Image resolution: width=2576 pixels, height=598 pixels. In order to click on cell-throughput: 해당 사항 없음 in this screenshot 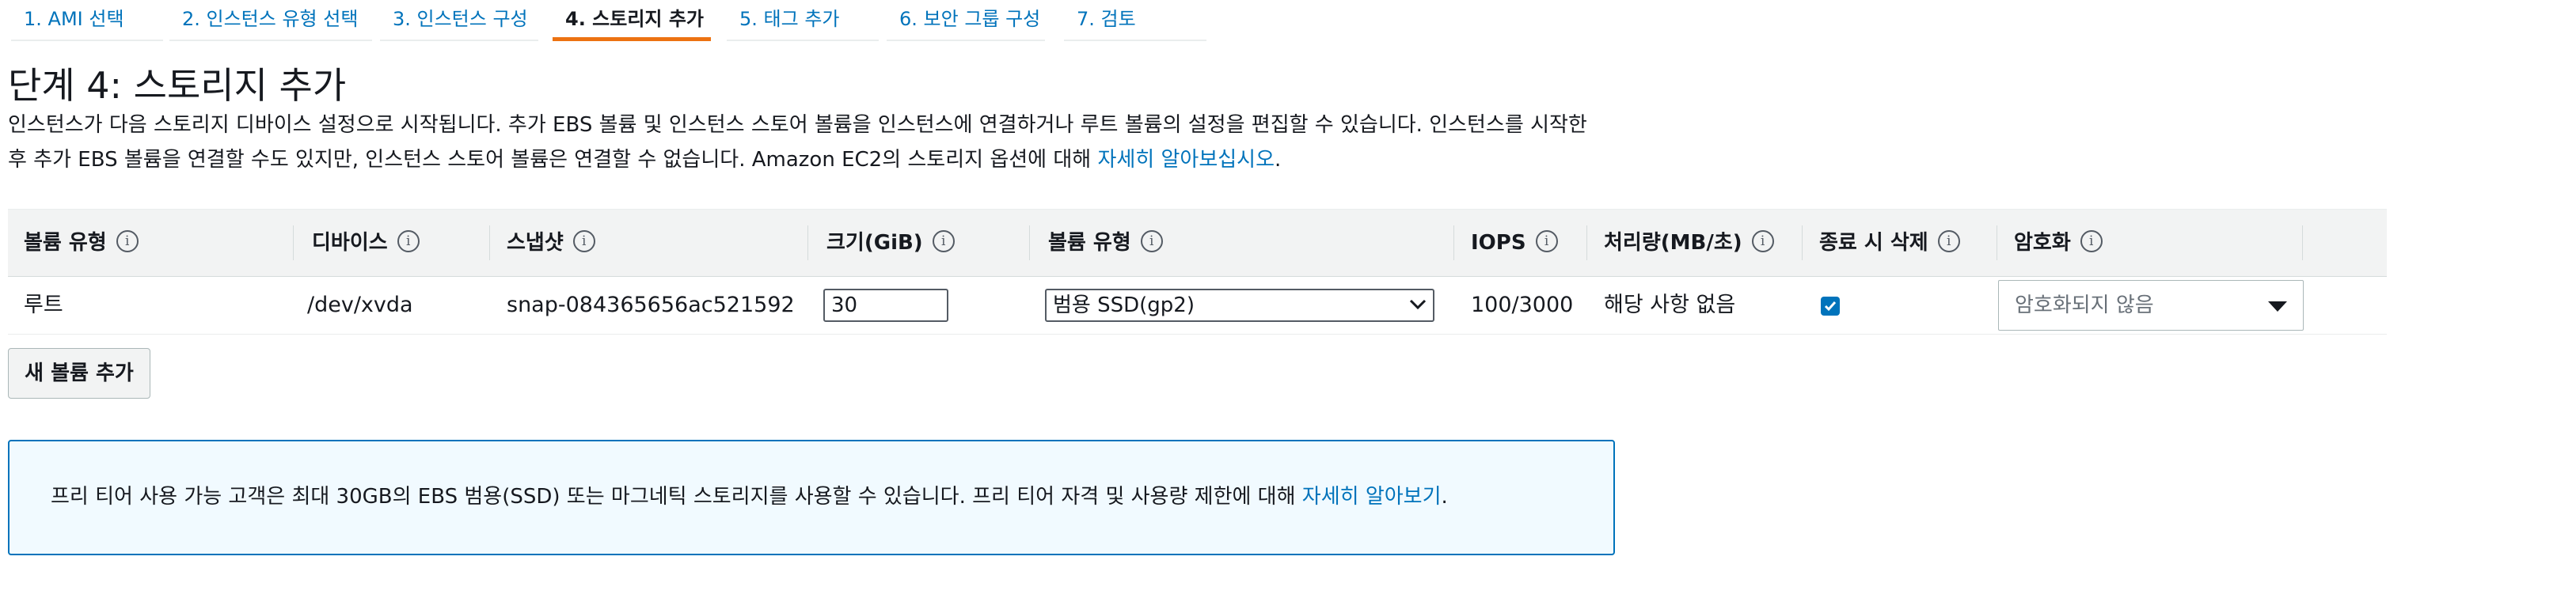, I will do `click(1670, 305)`.